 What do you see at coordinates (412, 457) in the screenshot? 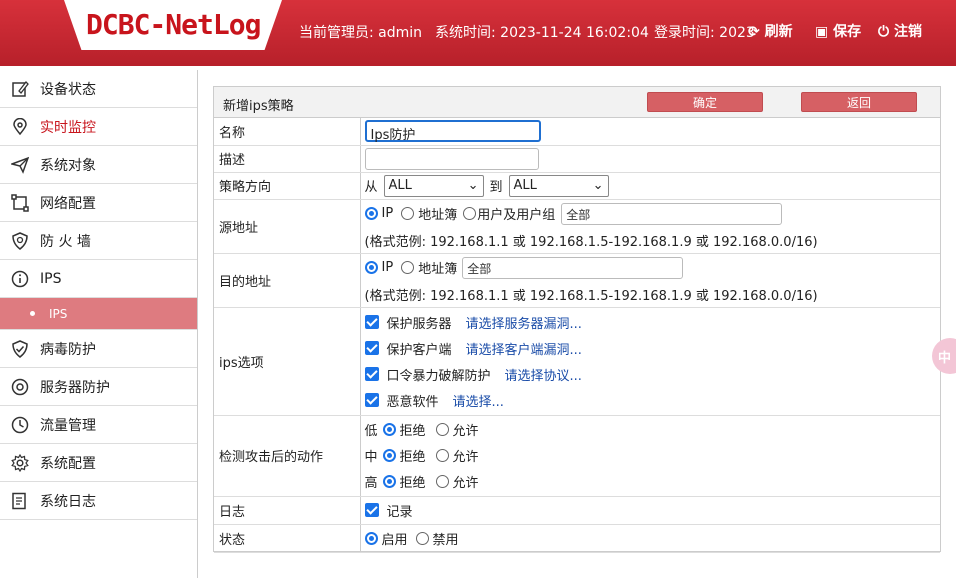
I see `mid-deny-label: 拒绝` at bounding box center [412, 457].